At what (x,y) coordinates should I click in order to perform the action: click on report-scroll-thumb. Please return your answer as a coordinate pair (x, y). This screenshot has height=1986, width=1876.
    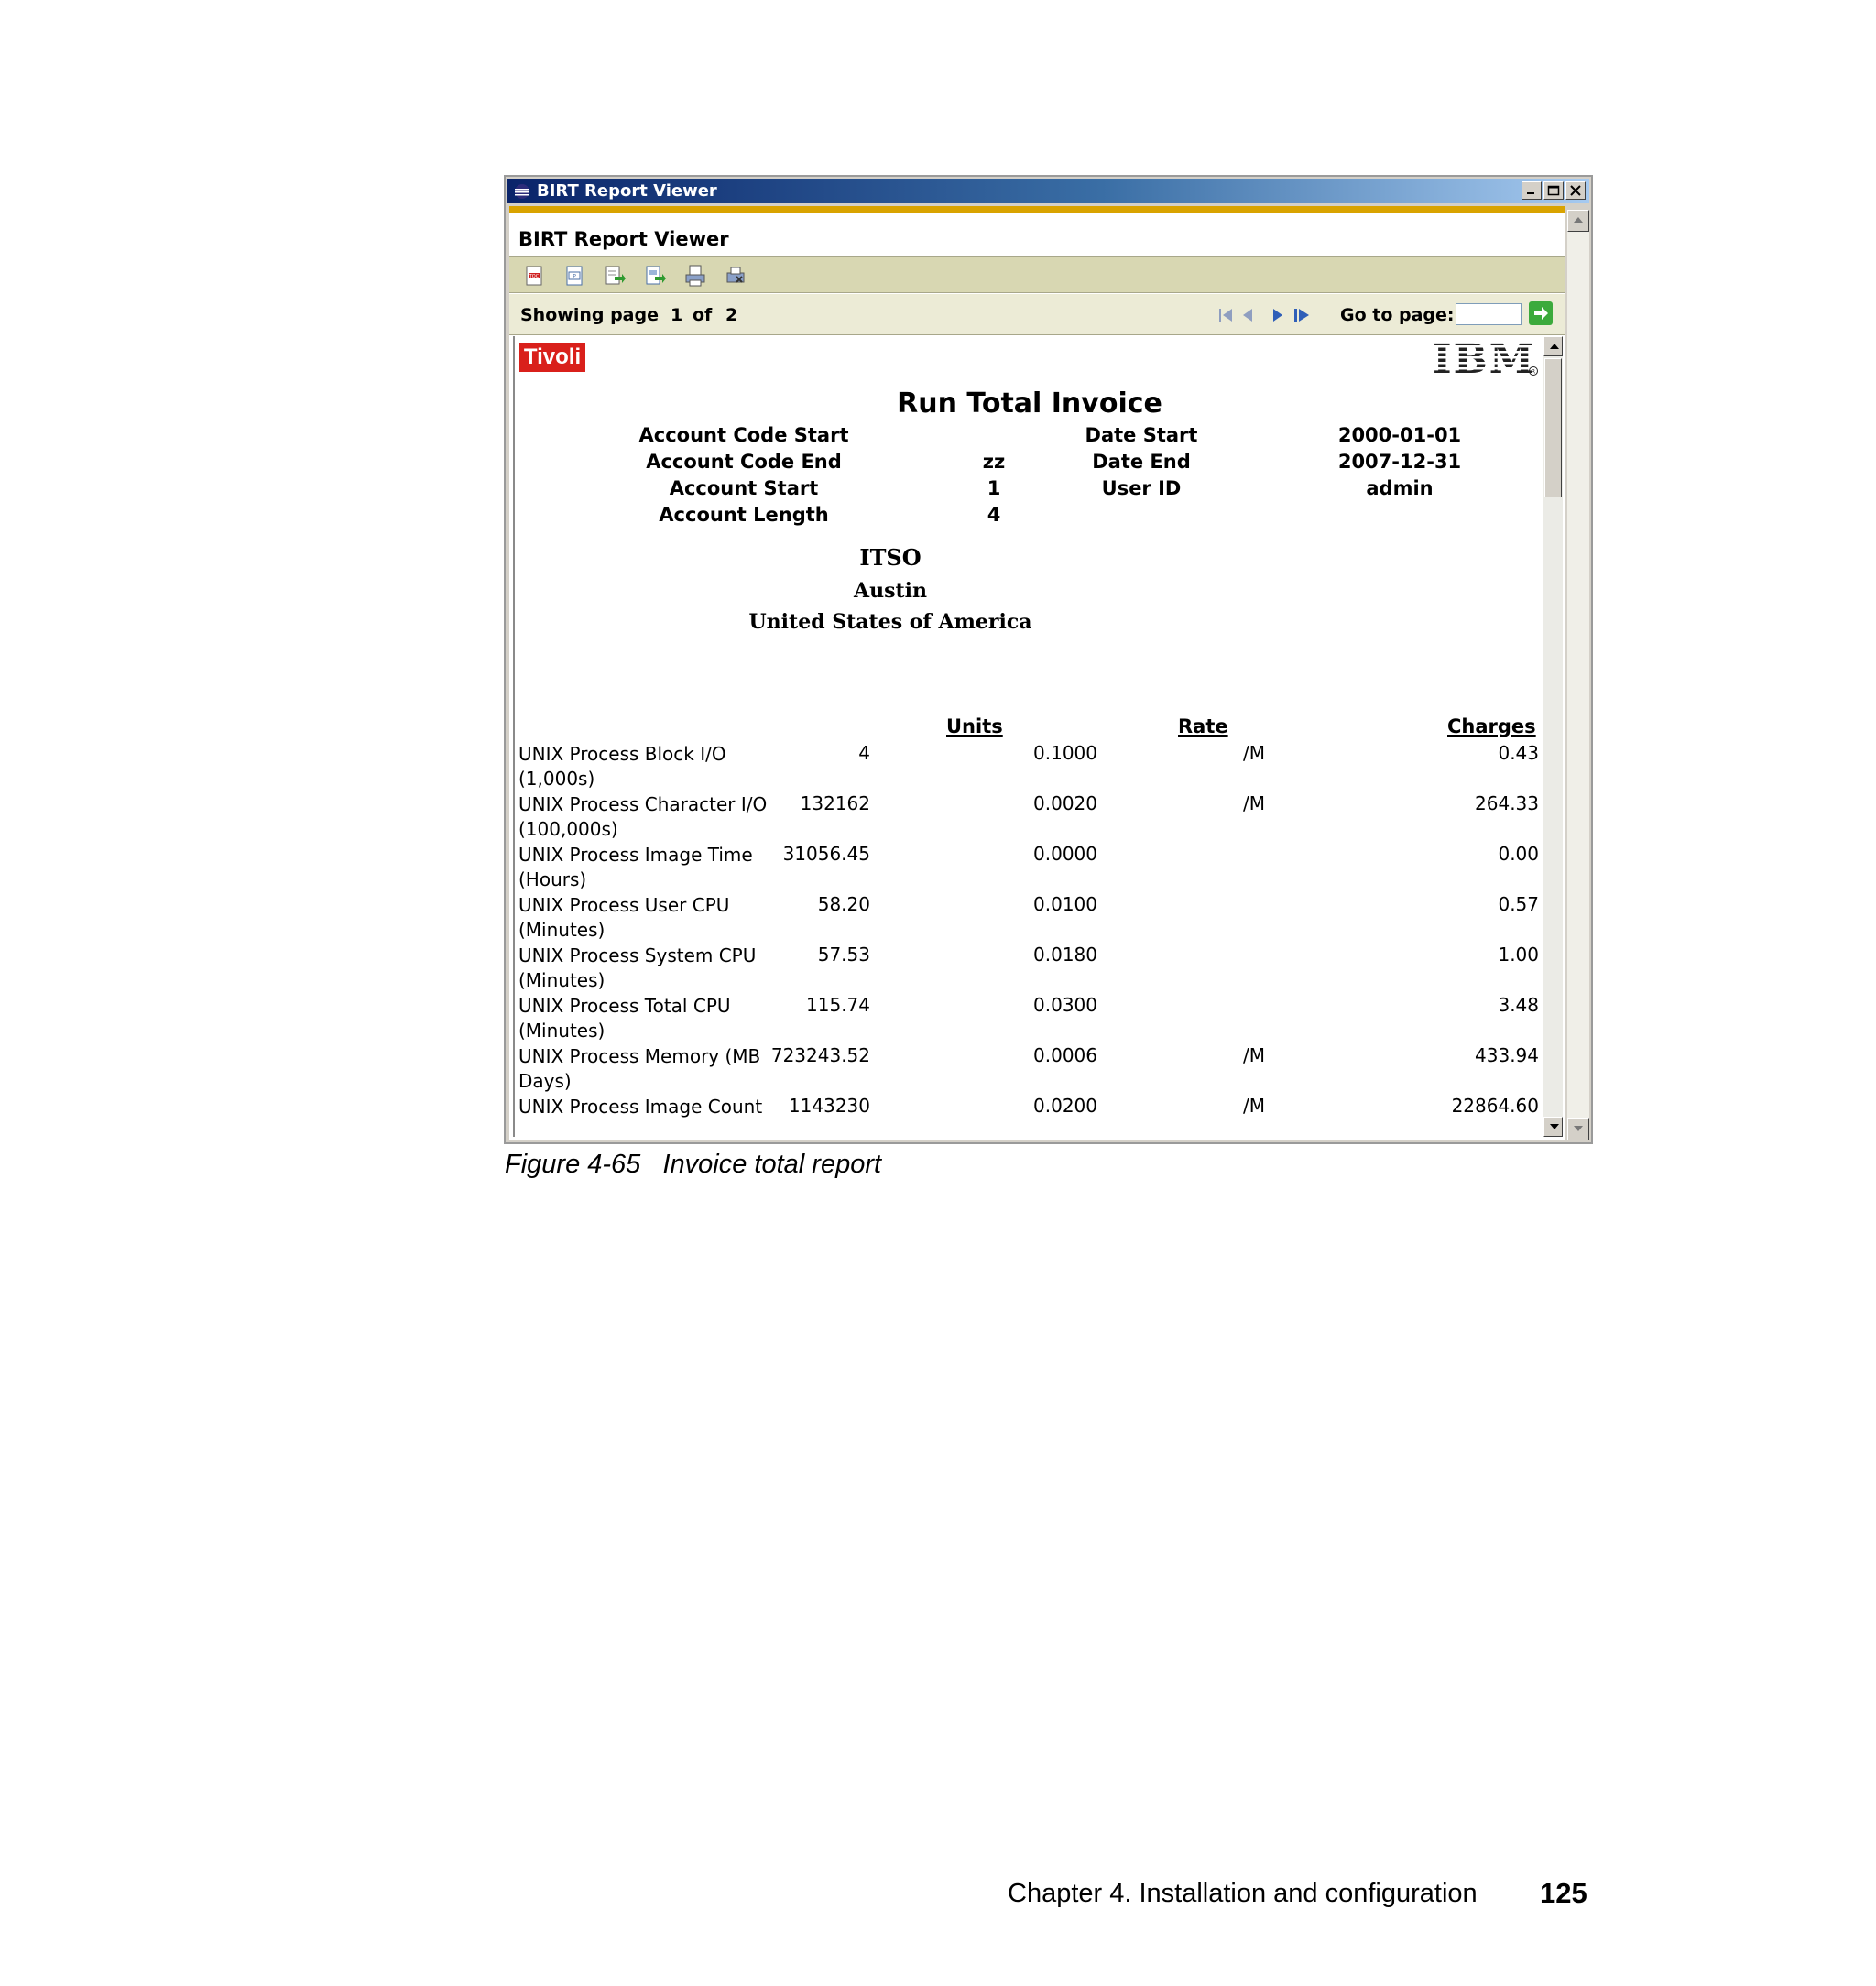
    Looking at the image, I should click on (1553, 427).